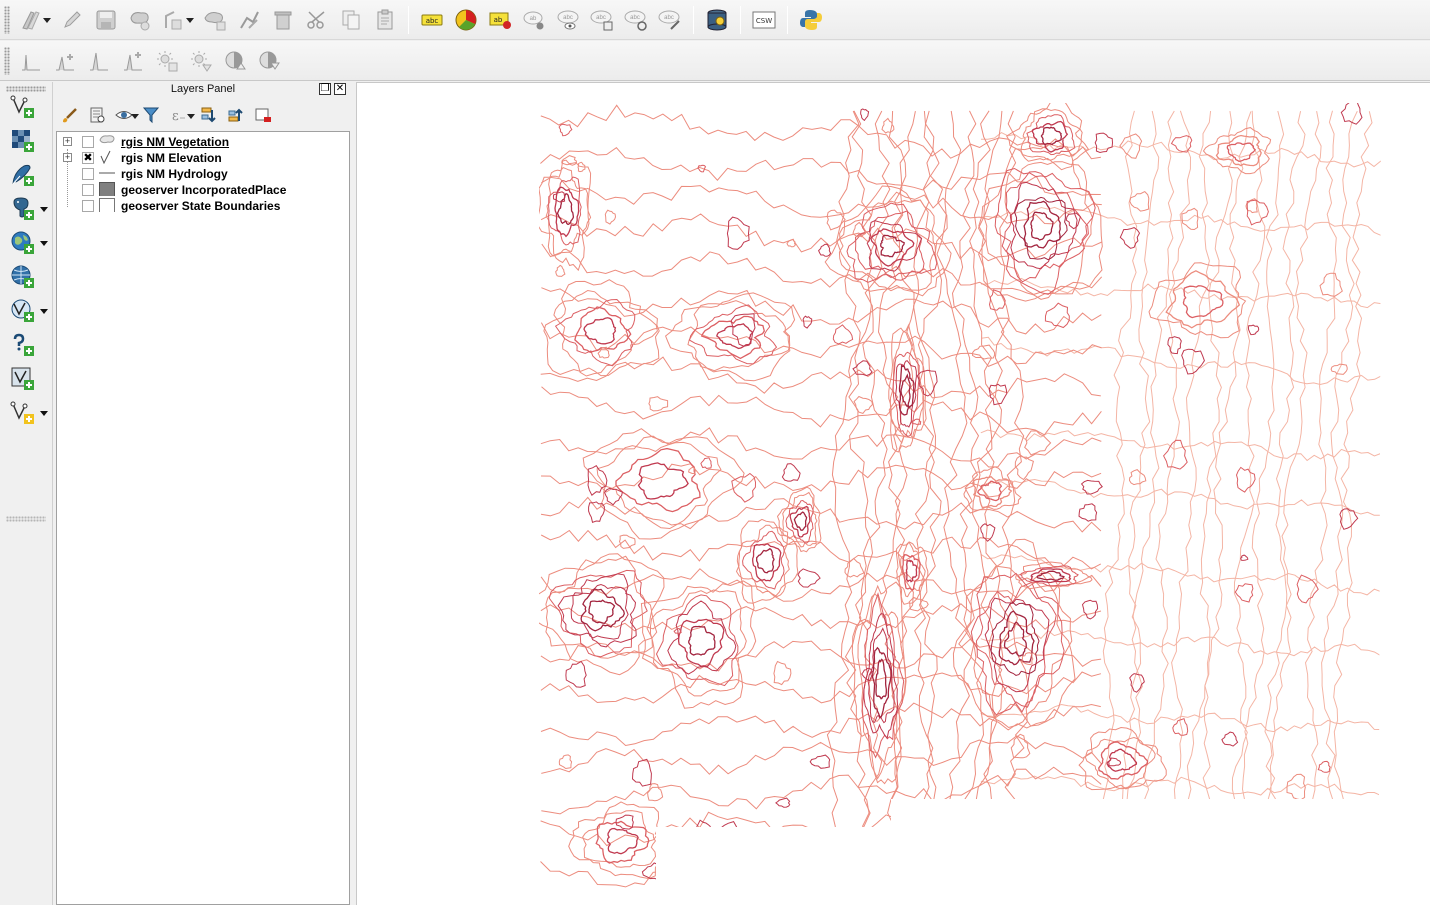 The width and height of the screenshot is (1430, 905). I want to click on local-cumulative-cut-button, so click(99, 61).